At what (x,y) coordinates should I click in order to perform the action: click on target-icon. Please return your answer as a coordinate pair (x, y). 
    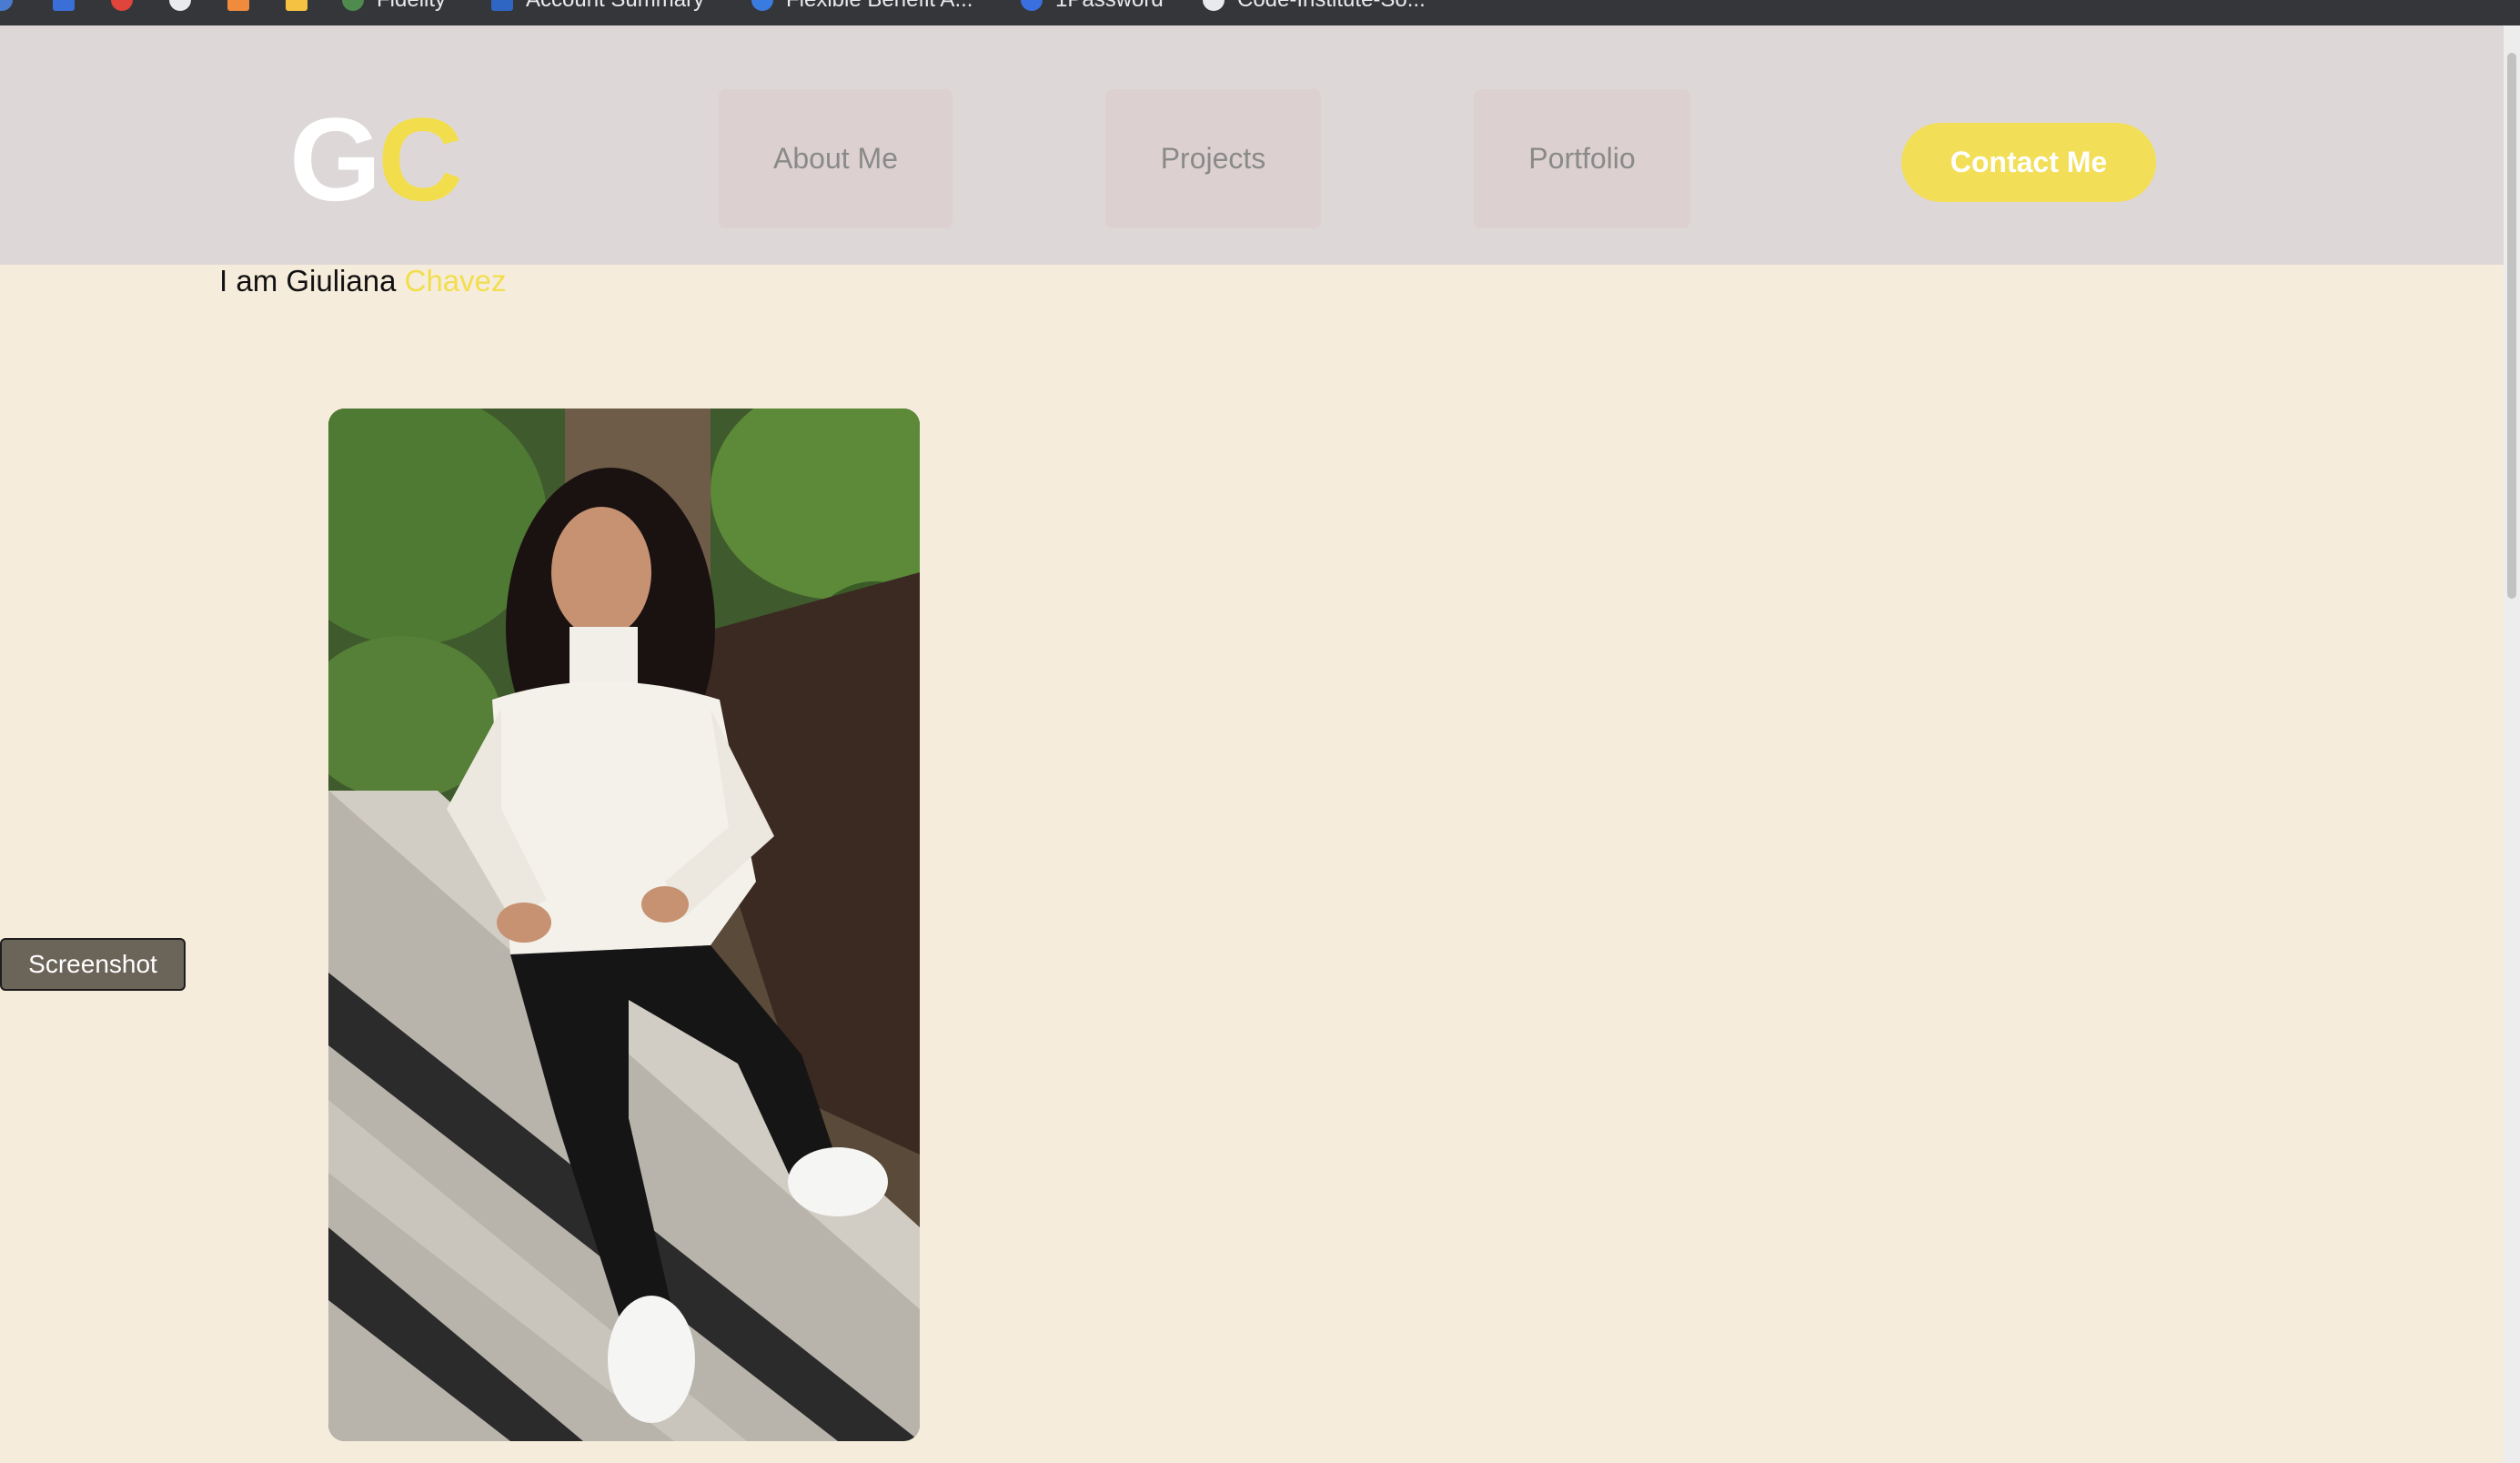
    Looking at the image, I should click on (122, 5).